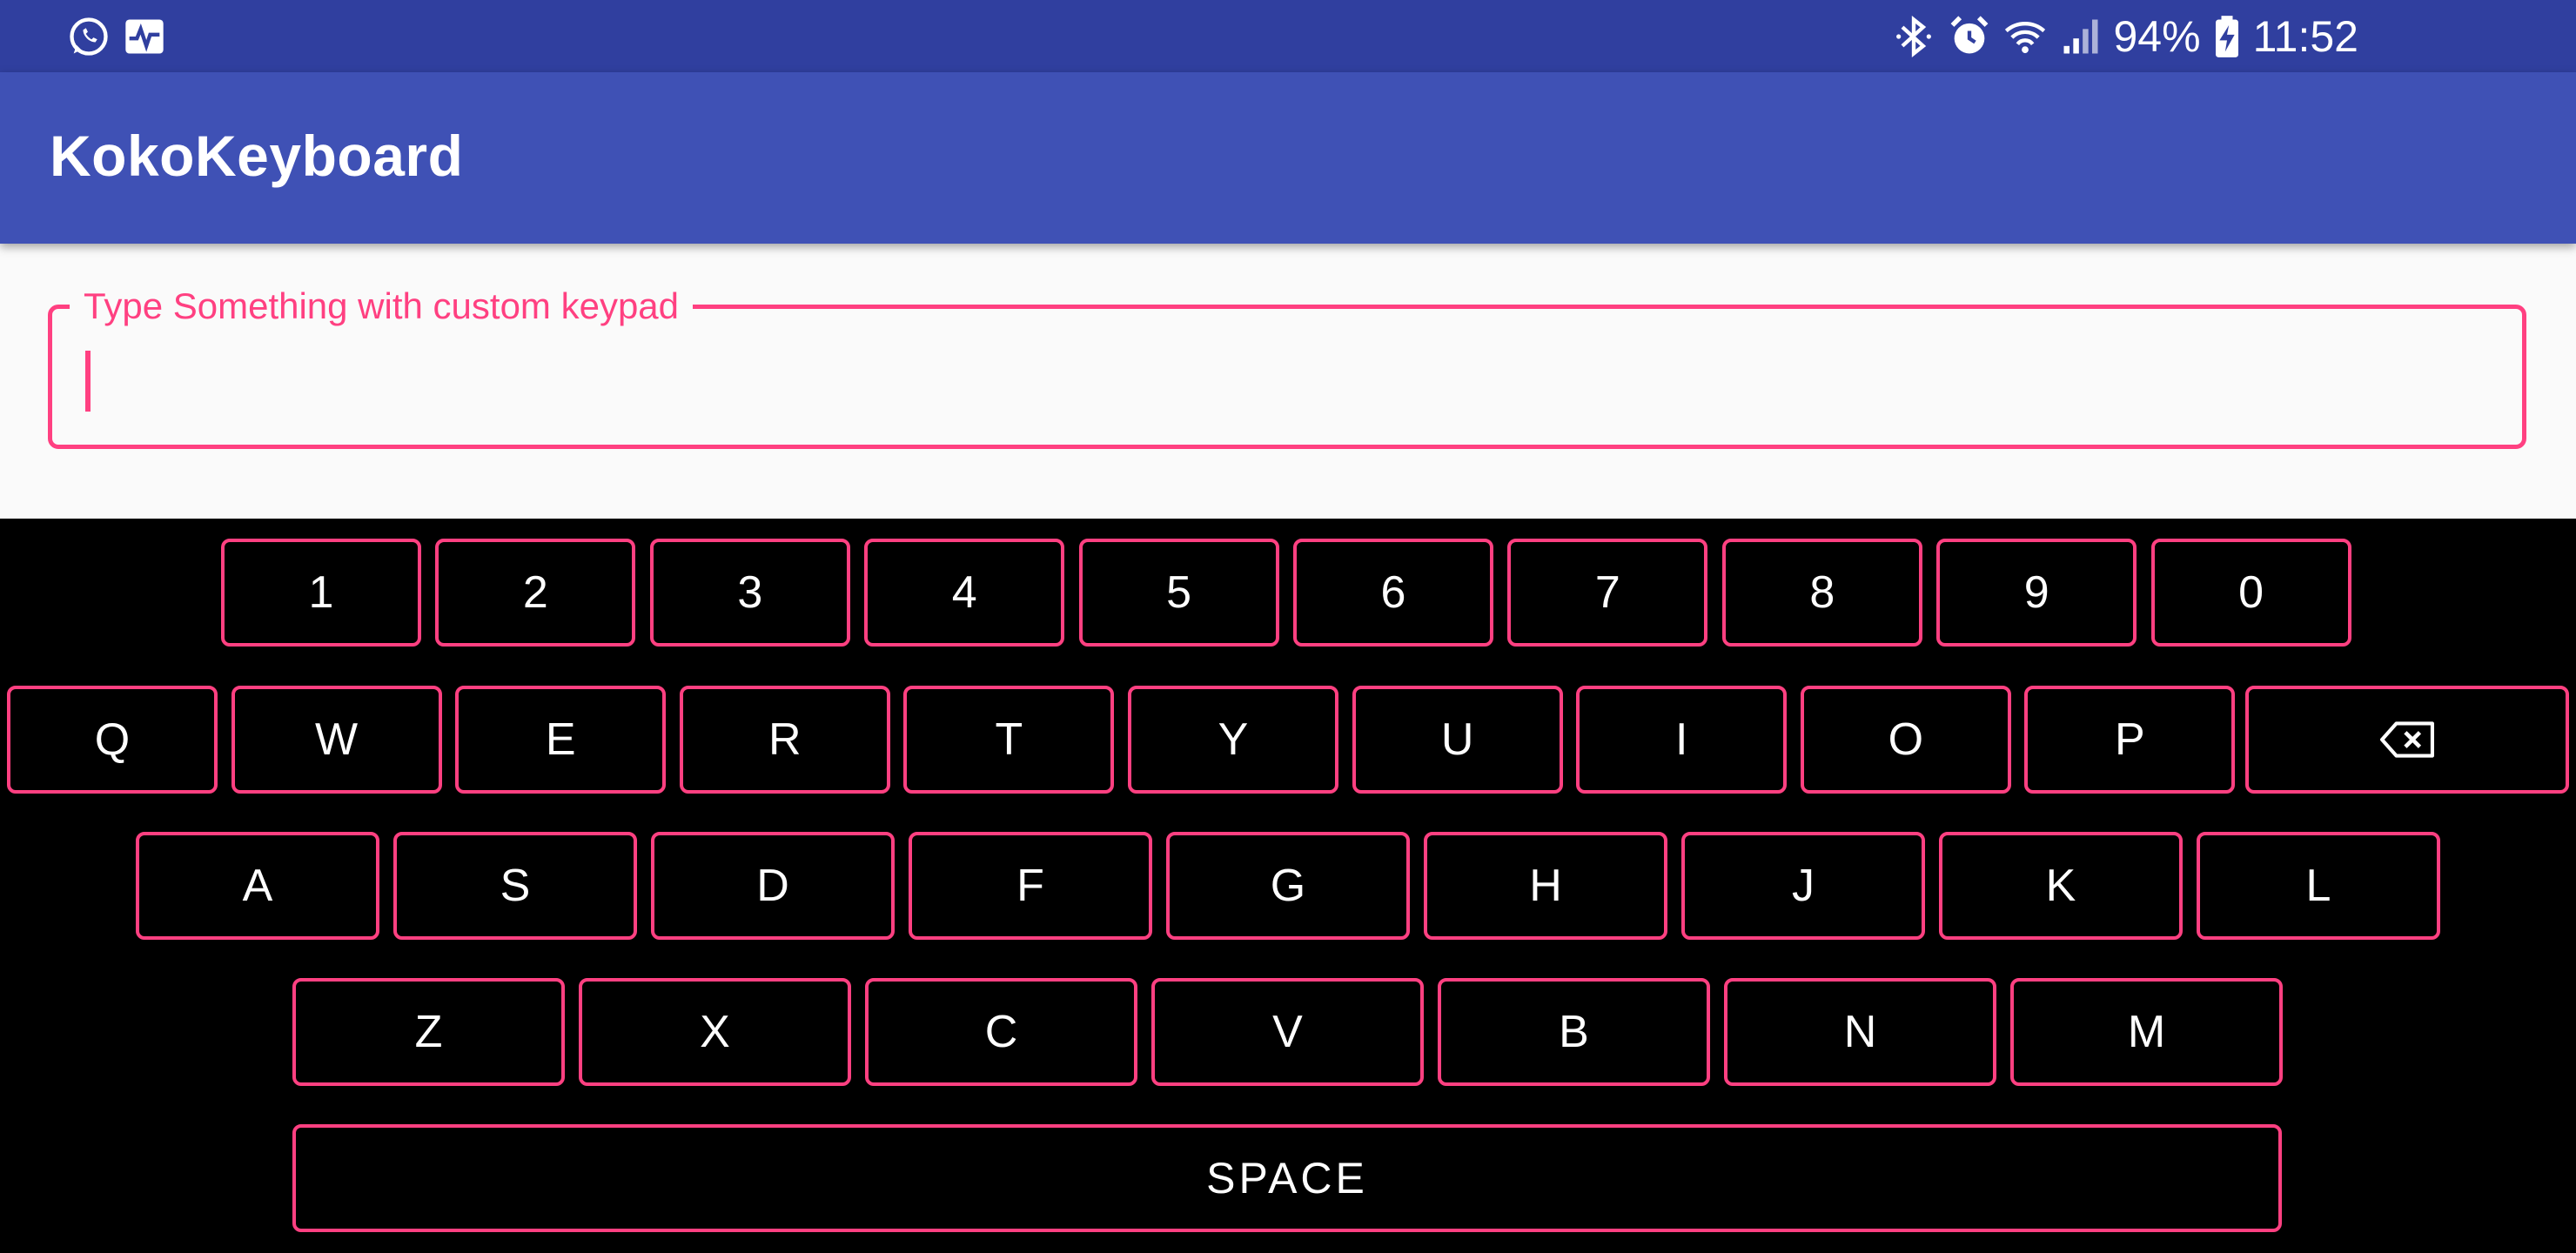 The width and height of the screenshot is (2576, 1253). I want to click on key-g: G, so click(1288, 886).